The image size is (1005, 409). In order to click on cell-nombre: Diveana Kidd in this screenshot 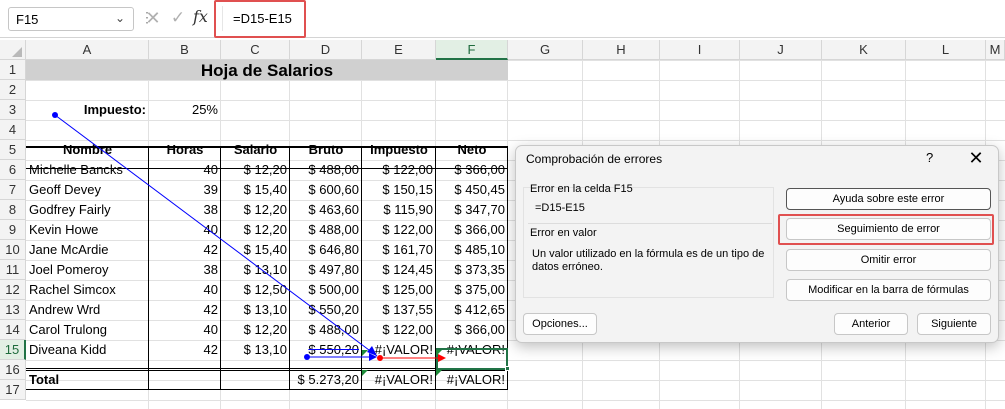, I will do `click(87, 350)`.